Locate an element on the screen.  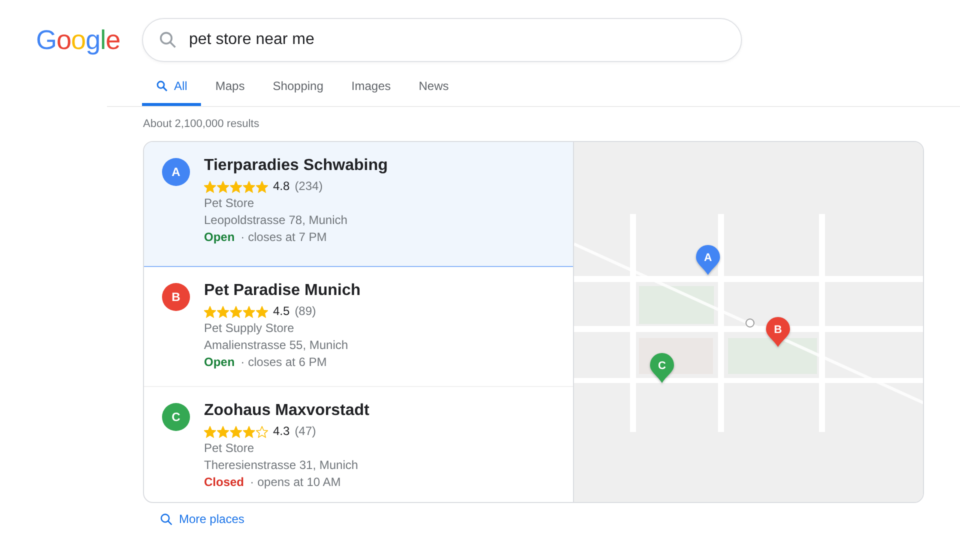
result-count: About 2,100,000 results is located at coordinates (201, 124).